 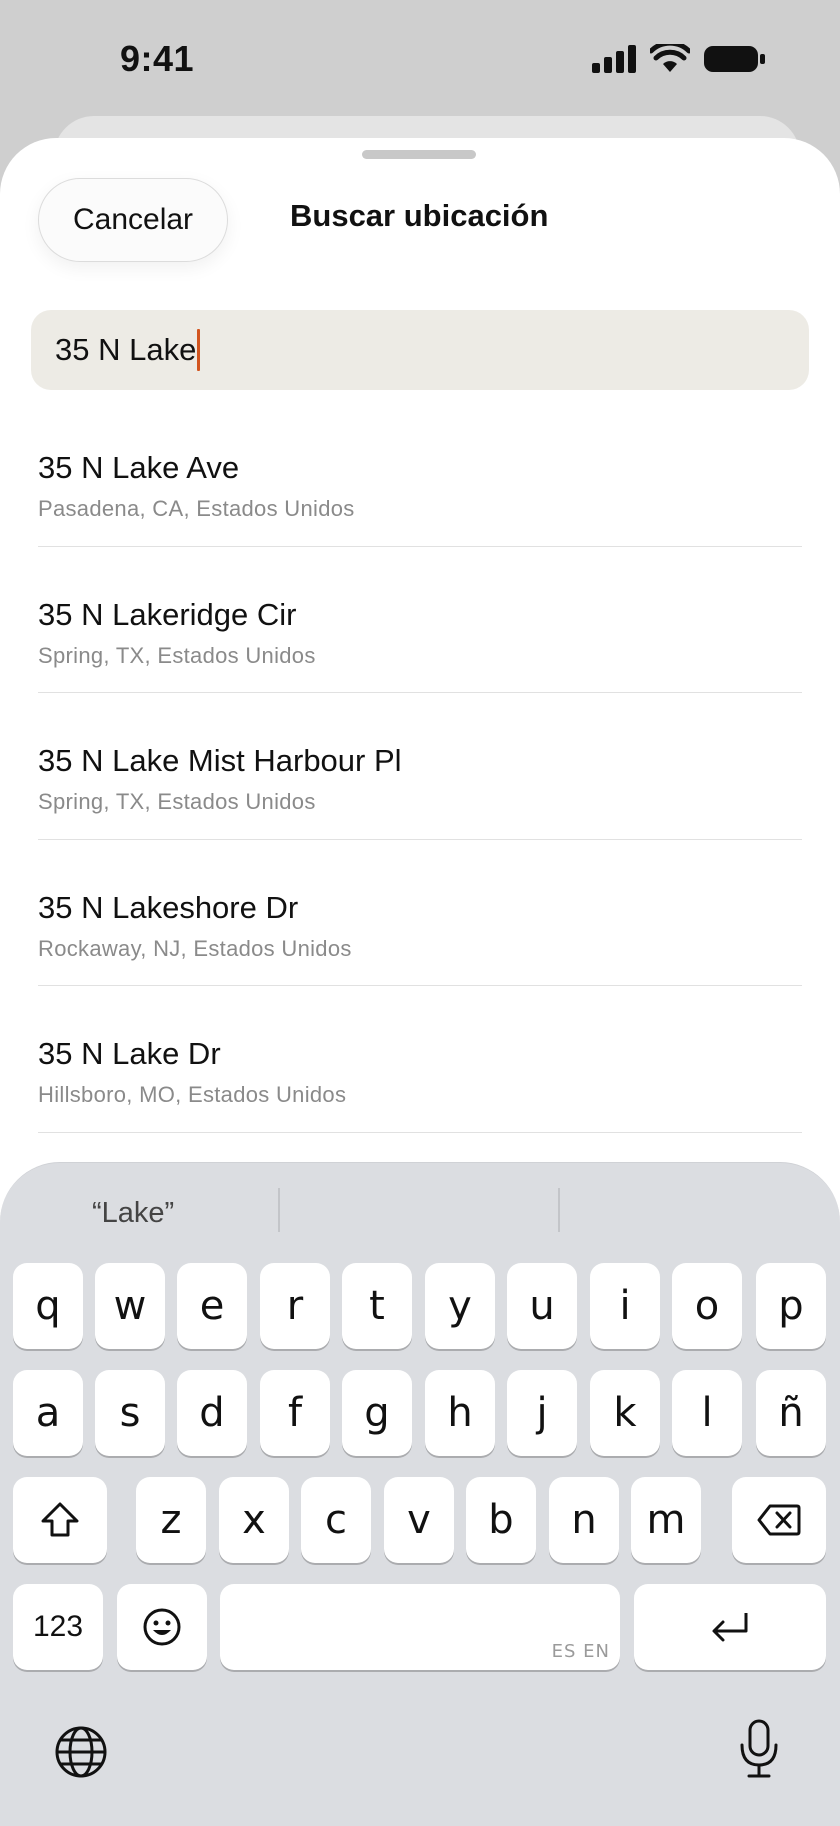 I want to click on globe-button, so click(x=81, y=1752).